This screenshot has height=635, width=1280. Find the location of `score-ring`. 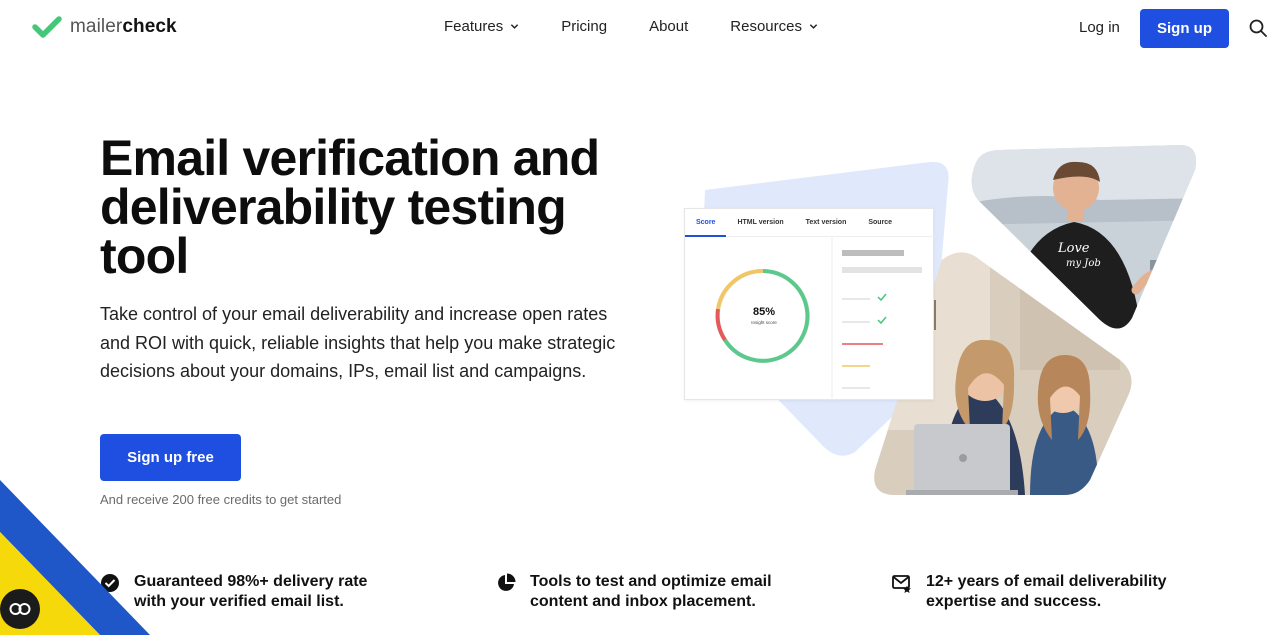

score-ring is located at coordinates (818, 319).